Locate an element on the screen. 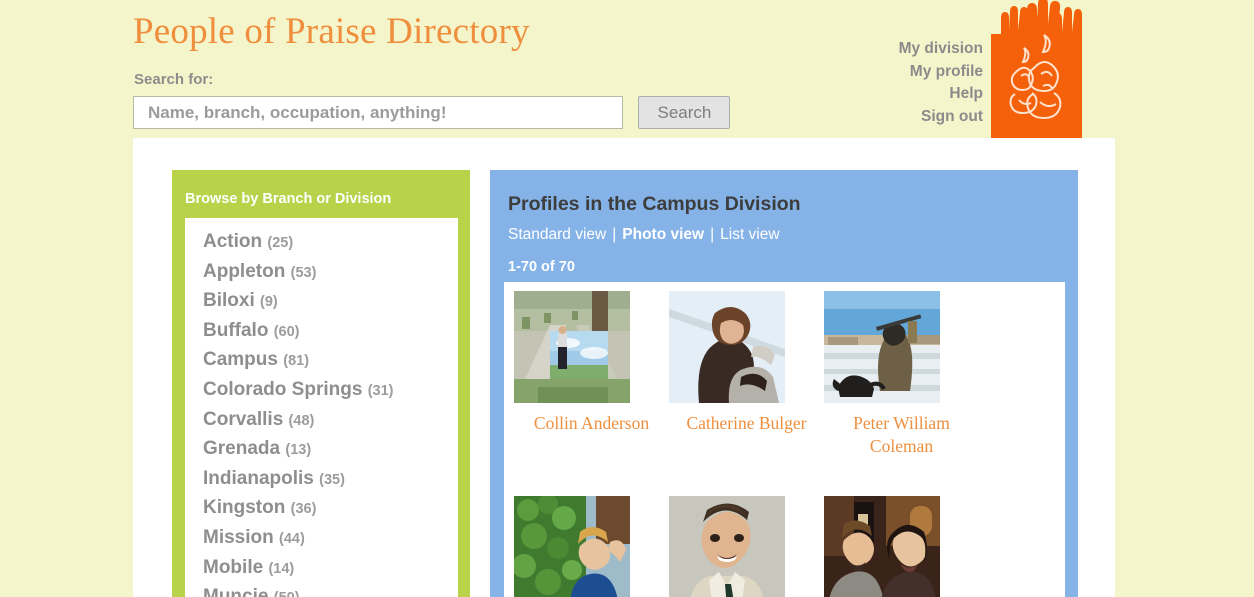 Image resolution: width=1254 pixels, height=597 pixels. top-navigation: My division My profile Help Sign out is located at coordinates (883, 83).